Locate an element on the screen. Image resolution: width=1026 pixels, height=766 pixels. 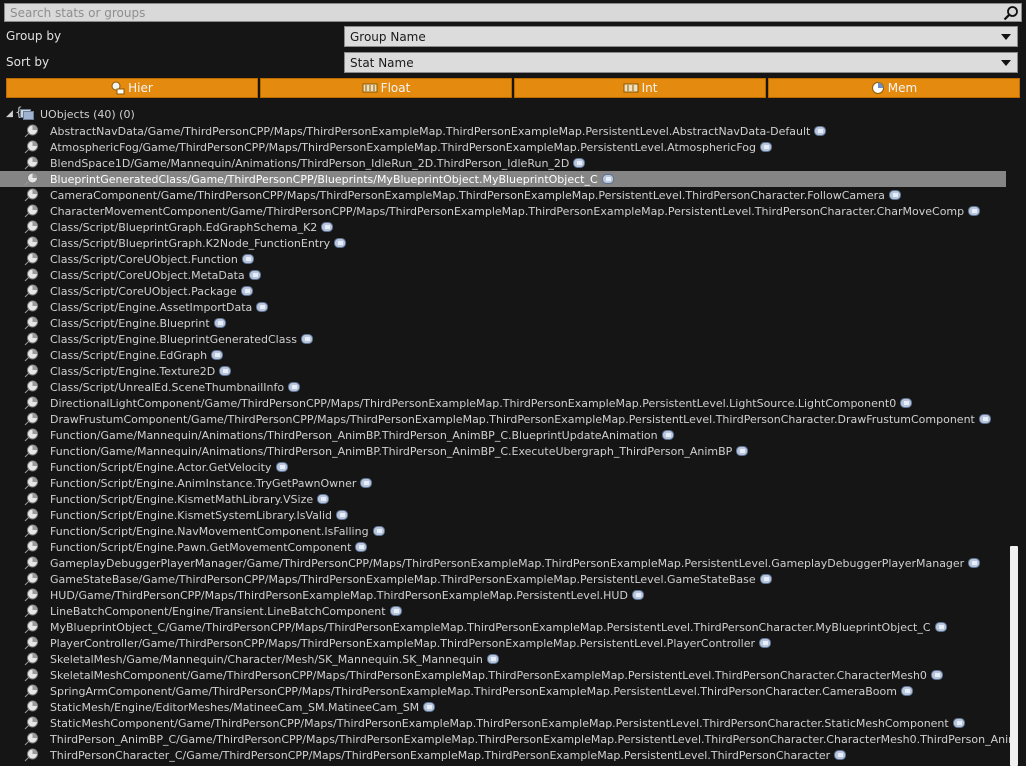
tree-row-text: Class/Script/Engine.EdGraph is located at coordinates (129, 355).